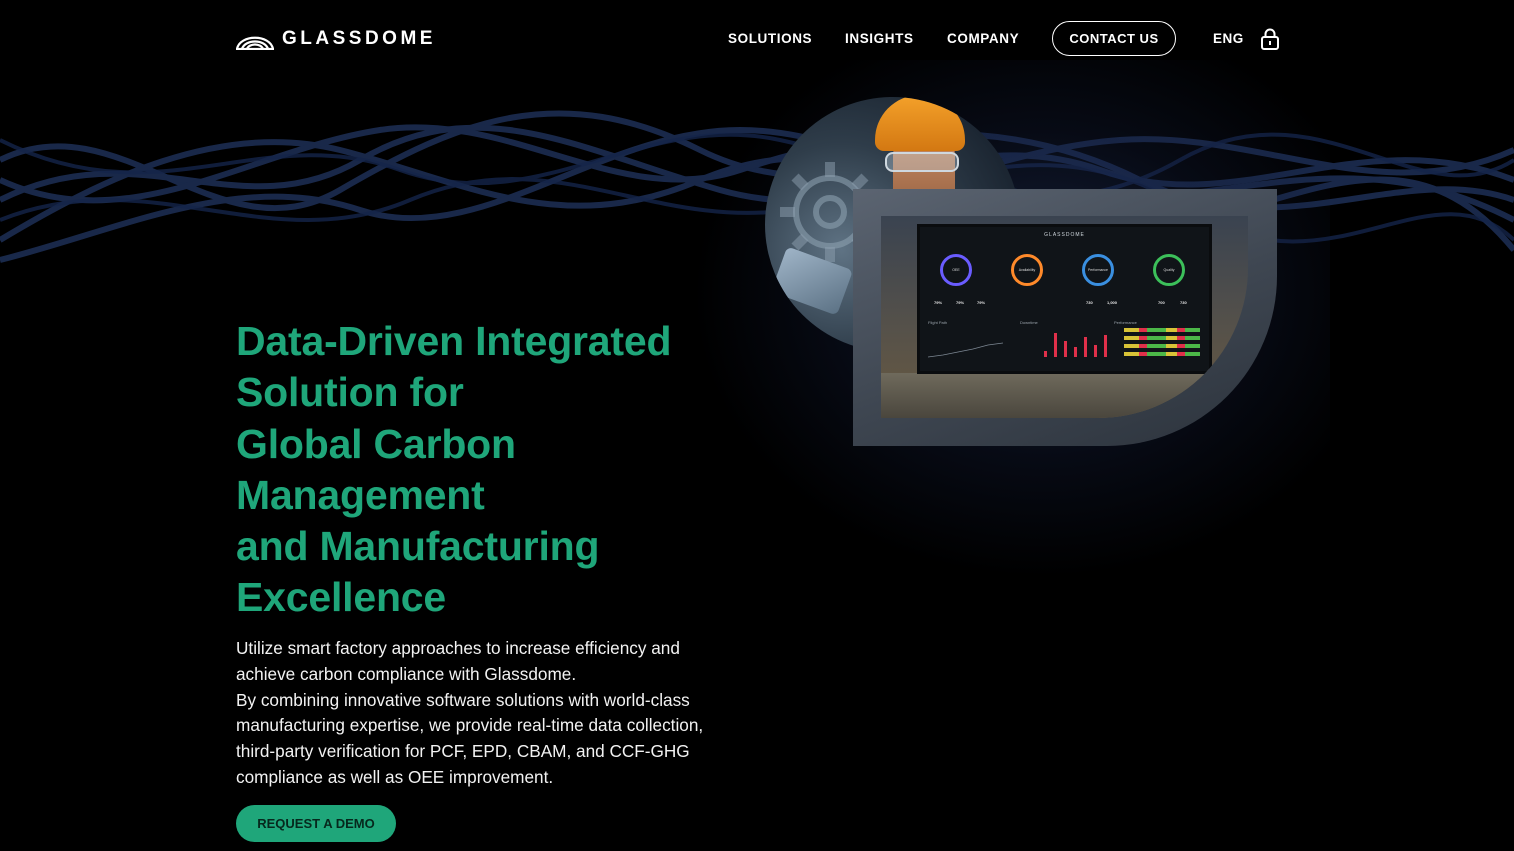 This screenshot has width=1514, height=851. What do you see at coordinates (956, 270) in the screenshot?
I see `gauge-oee: OEE` at bounding box center [956, 270].